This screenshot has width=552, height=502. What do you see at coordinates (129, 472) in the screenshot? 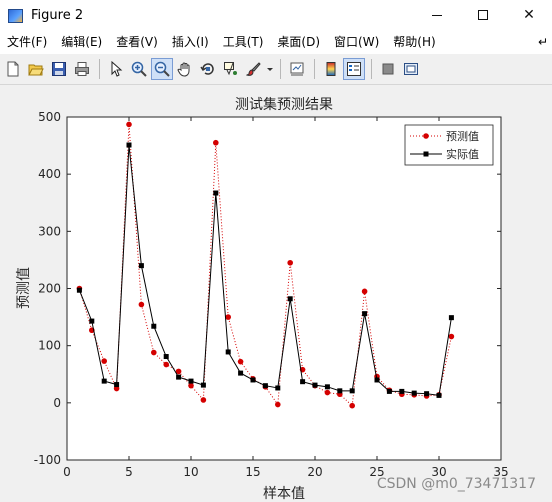
I see `x-tick-label: 5` at bounding box center [129, 472].